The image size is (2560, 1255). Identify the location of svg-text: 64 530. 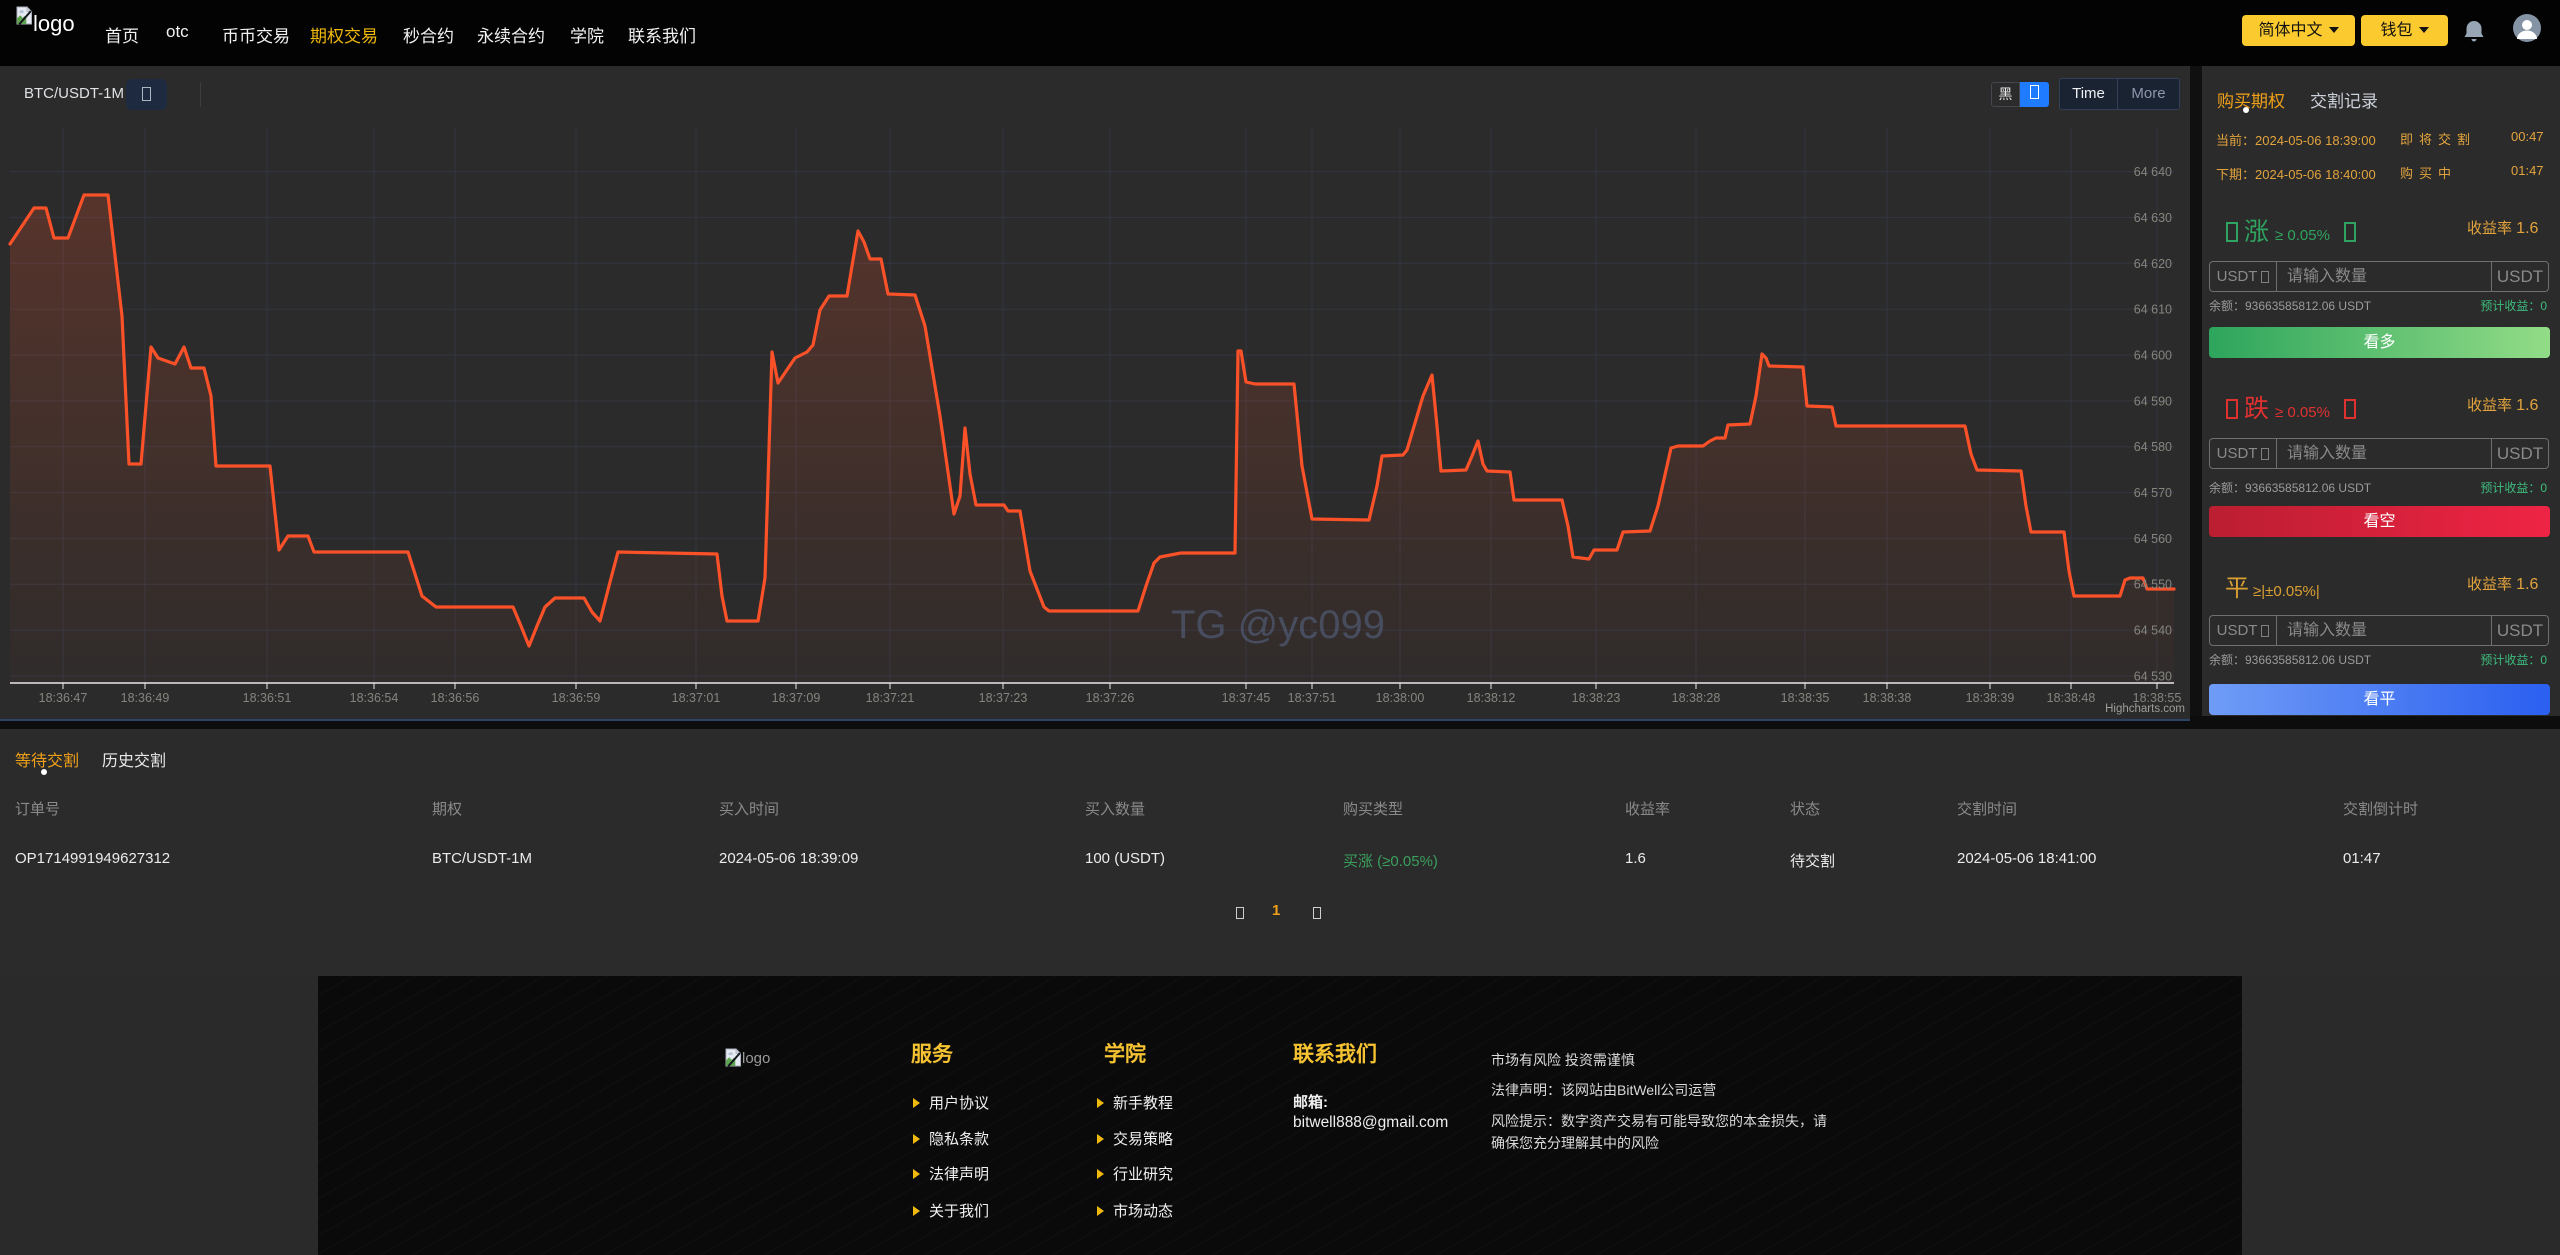
(2153, 677).